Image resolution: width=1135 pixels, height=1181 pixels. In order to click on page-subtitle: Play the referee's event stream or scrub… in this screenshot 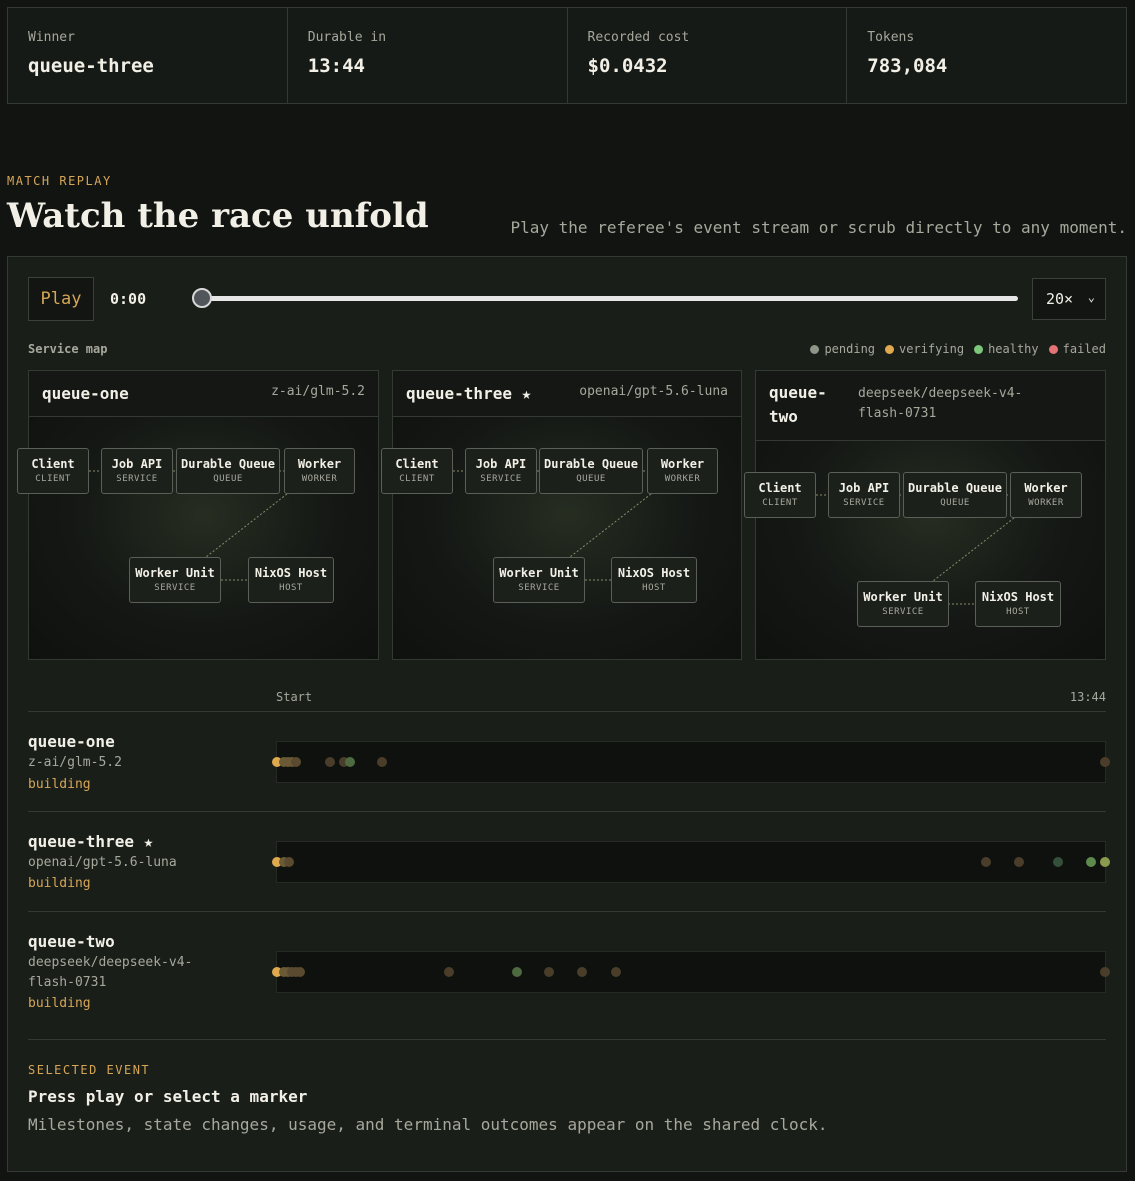, I will do `click(819, 227)`.